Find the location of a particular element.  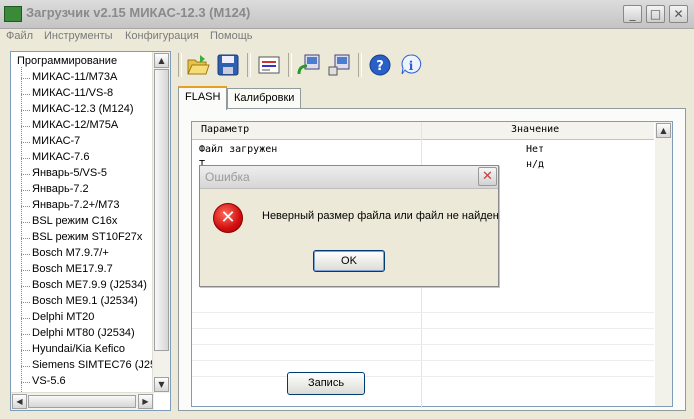

title-bar: Загрузчик v2.15 МИКАС-12.3 (M124) _ □ ✕ is located at coordinates (347, 14).